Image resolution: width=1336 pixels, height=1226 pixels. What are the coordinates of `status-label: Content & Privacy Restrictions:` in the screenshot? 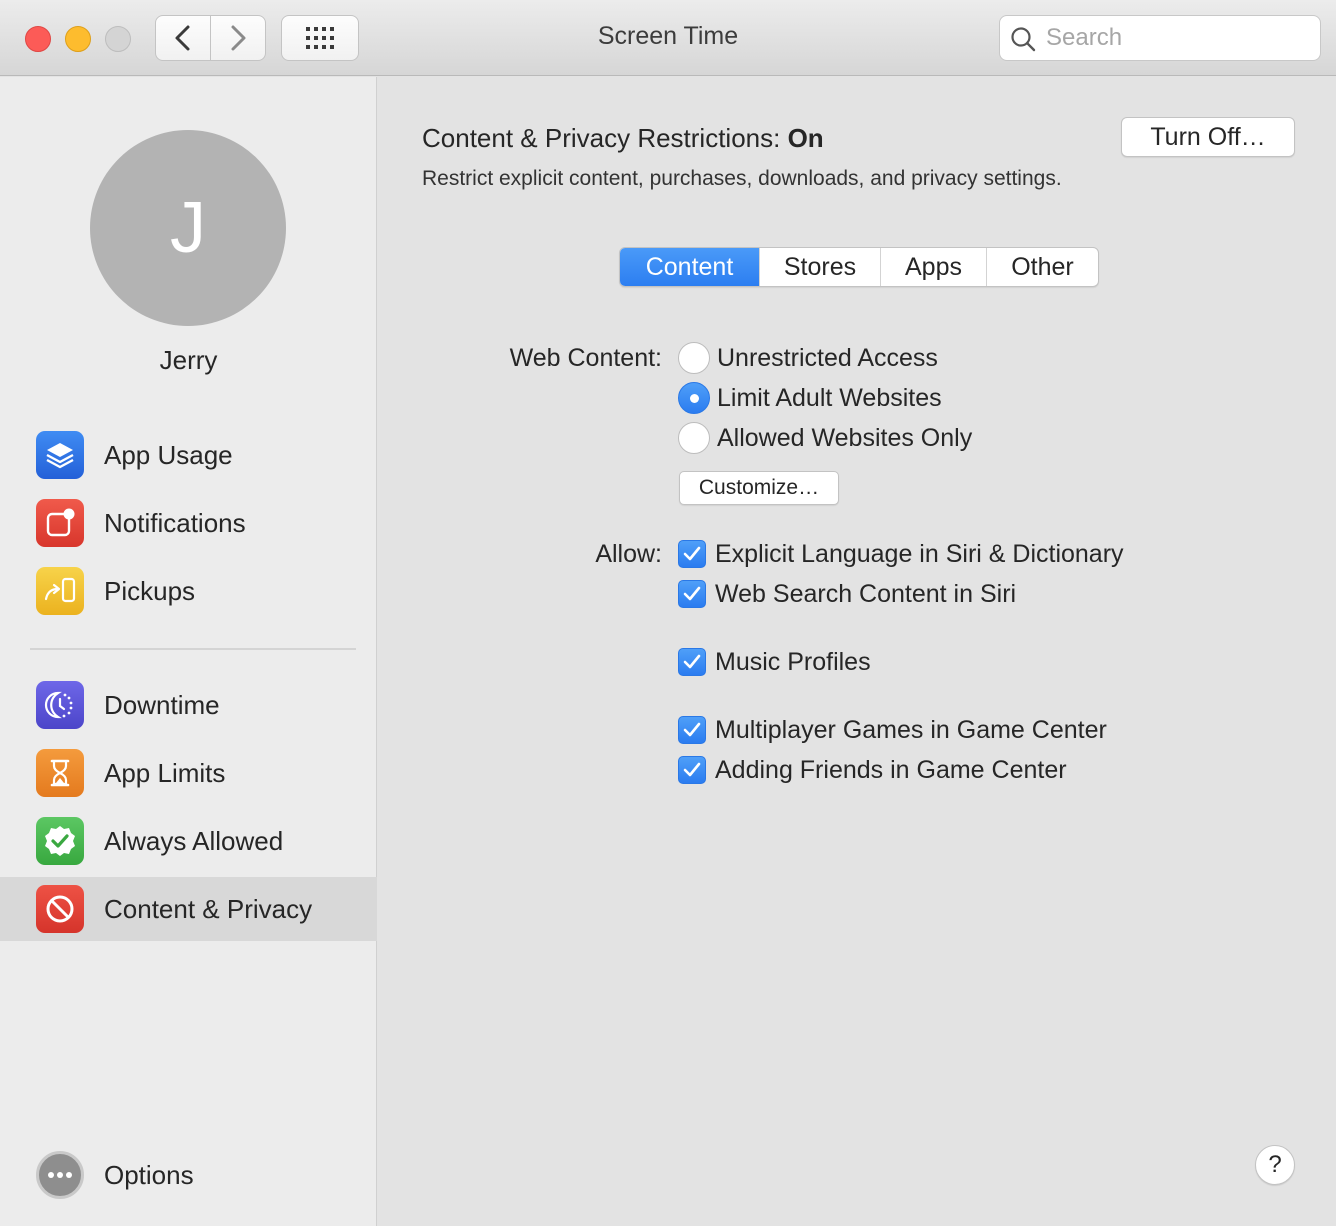 It's located at (605, 138).